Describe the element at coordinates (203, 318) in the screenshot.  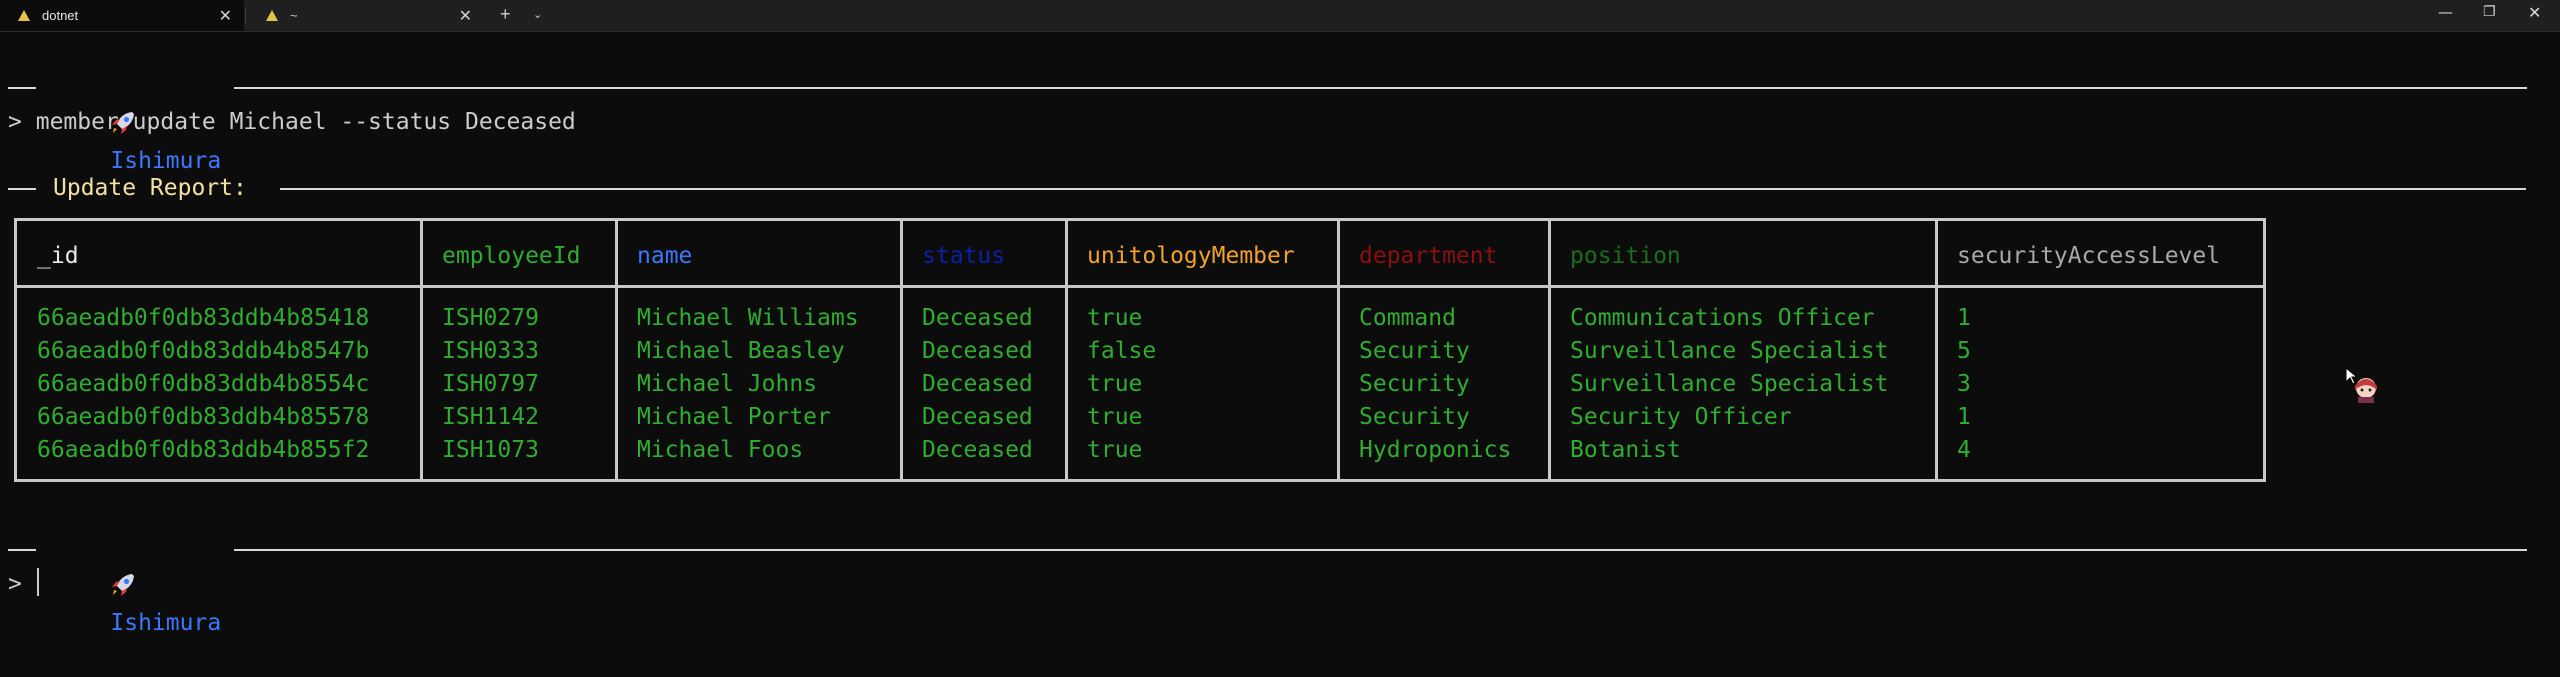
I see `cell-id: 66aeadb0f0db83ddb4b85418` at that location.